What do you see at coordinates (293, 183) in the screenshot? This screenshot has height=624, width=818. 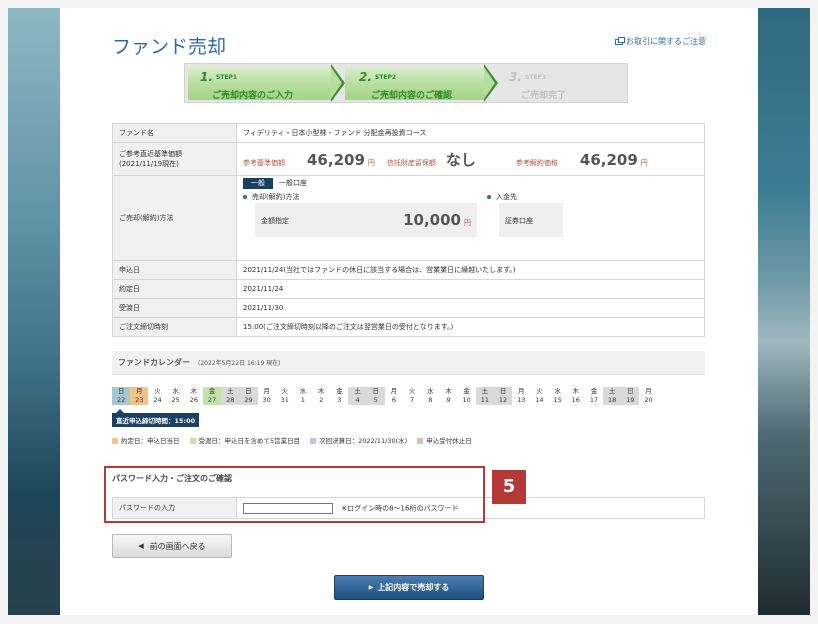 I see `account-type: 一般口座` at bounding box center [293, 183].